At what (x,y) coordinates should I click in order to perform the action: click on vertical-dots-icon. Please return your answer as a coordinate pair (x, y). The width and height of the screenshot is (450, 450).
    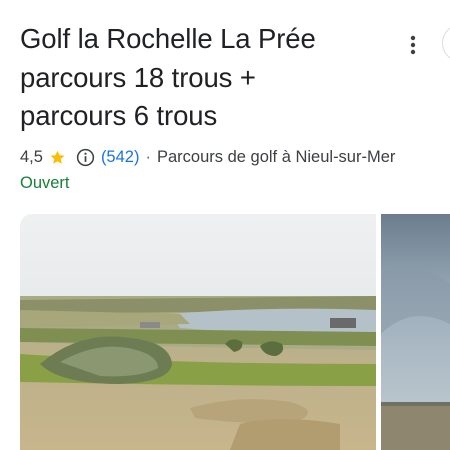
    Looking at the image, I should click on (413, 45).